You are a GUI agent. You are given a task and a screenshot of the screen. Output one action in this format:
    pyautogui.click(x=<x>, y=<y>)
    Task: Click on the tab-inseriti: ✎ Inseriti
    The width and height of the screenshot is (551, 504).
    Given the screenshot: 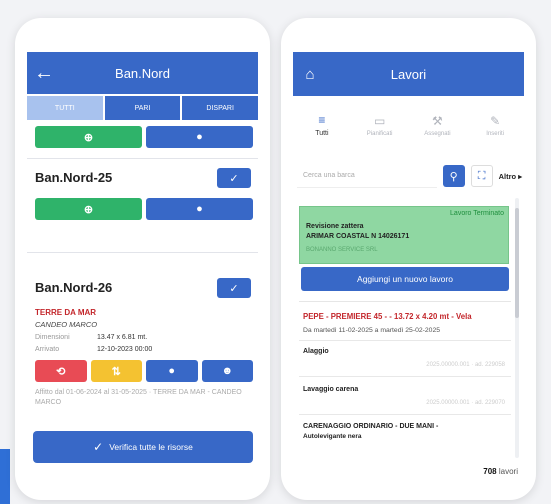 What is the action you would take?
    pyautogui.click(x=495, y=125)
    